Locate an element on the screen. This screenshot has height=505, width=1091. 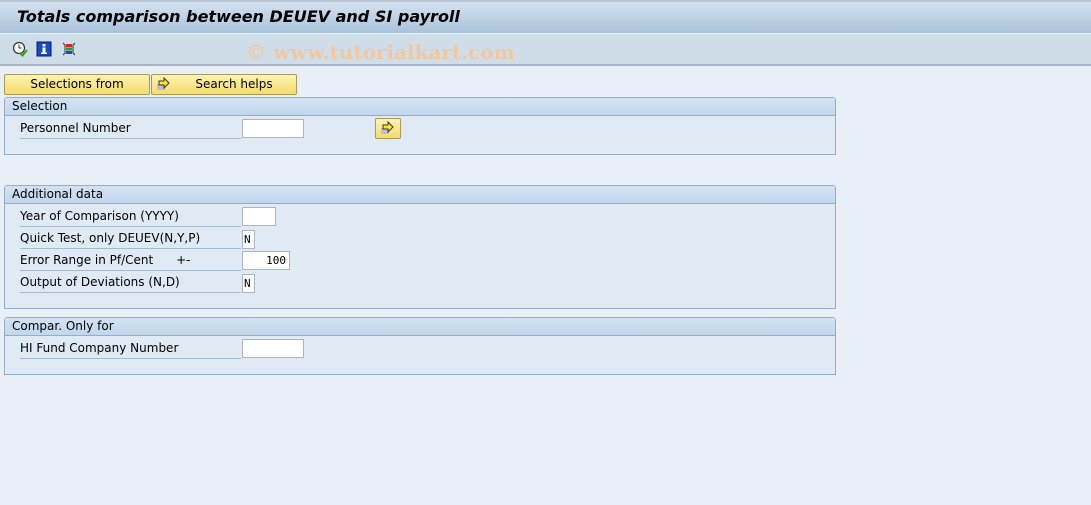
additional-data-group-title: Additional data is located at coordinates (420, 195).